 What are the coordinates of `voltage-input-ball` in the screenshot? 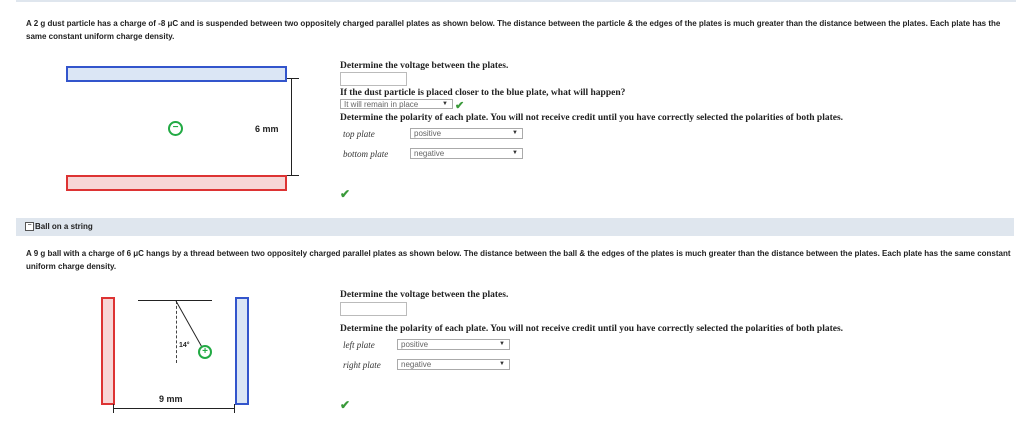 It's located at (373, 309).